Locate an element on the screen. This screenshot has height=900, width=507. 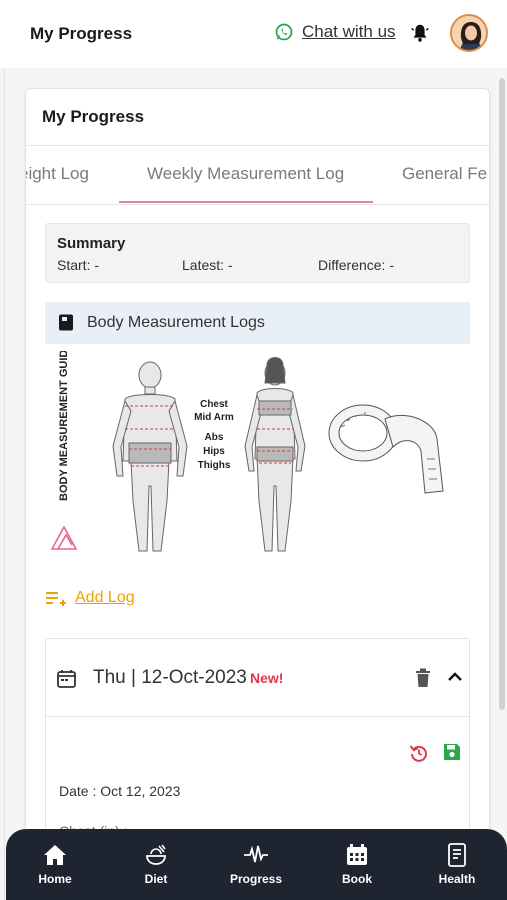
diet-icon is located at coordinates (156, 854).